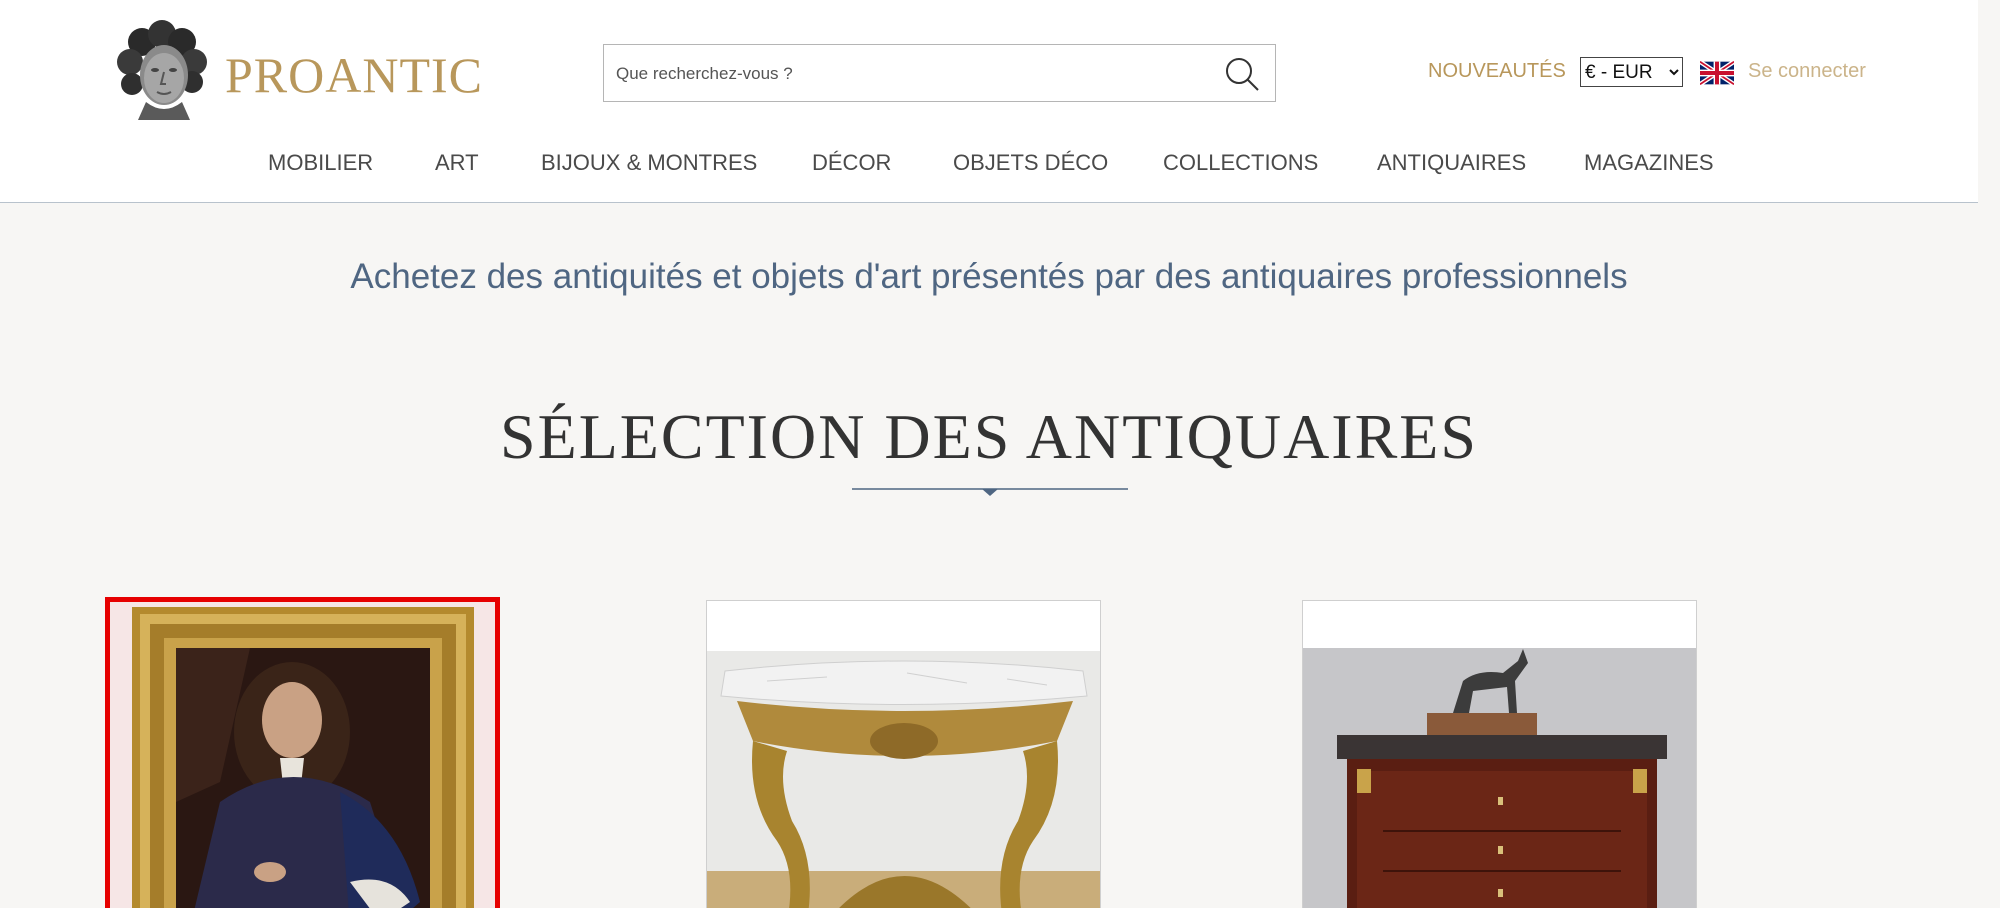 The width and height of the screenshot is (2000, 908). I want to click on nav-item-decor: DÉCOR, so click(851, 163).